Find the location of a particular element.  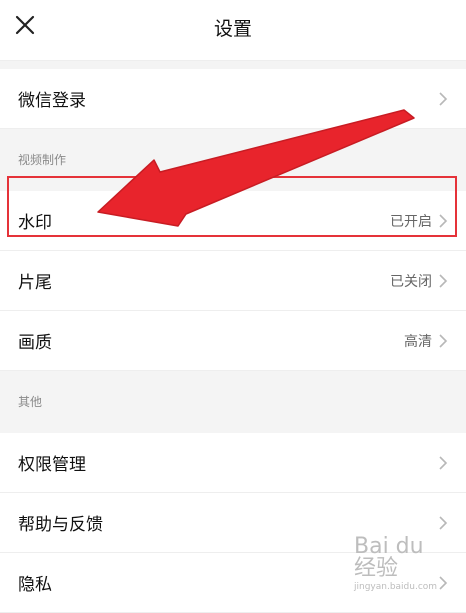

ending-row: 片尾 已关闭 is located at coordinates (233, 281).